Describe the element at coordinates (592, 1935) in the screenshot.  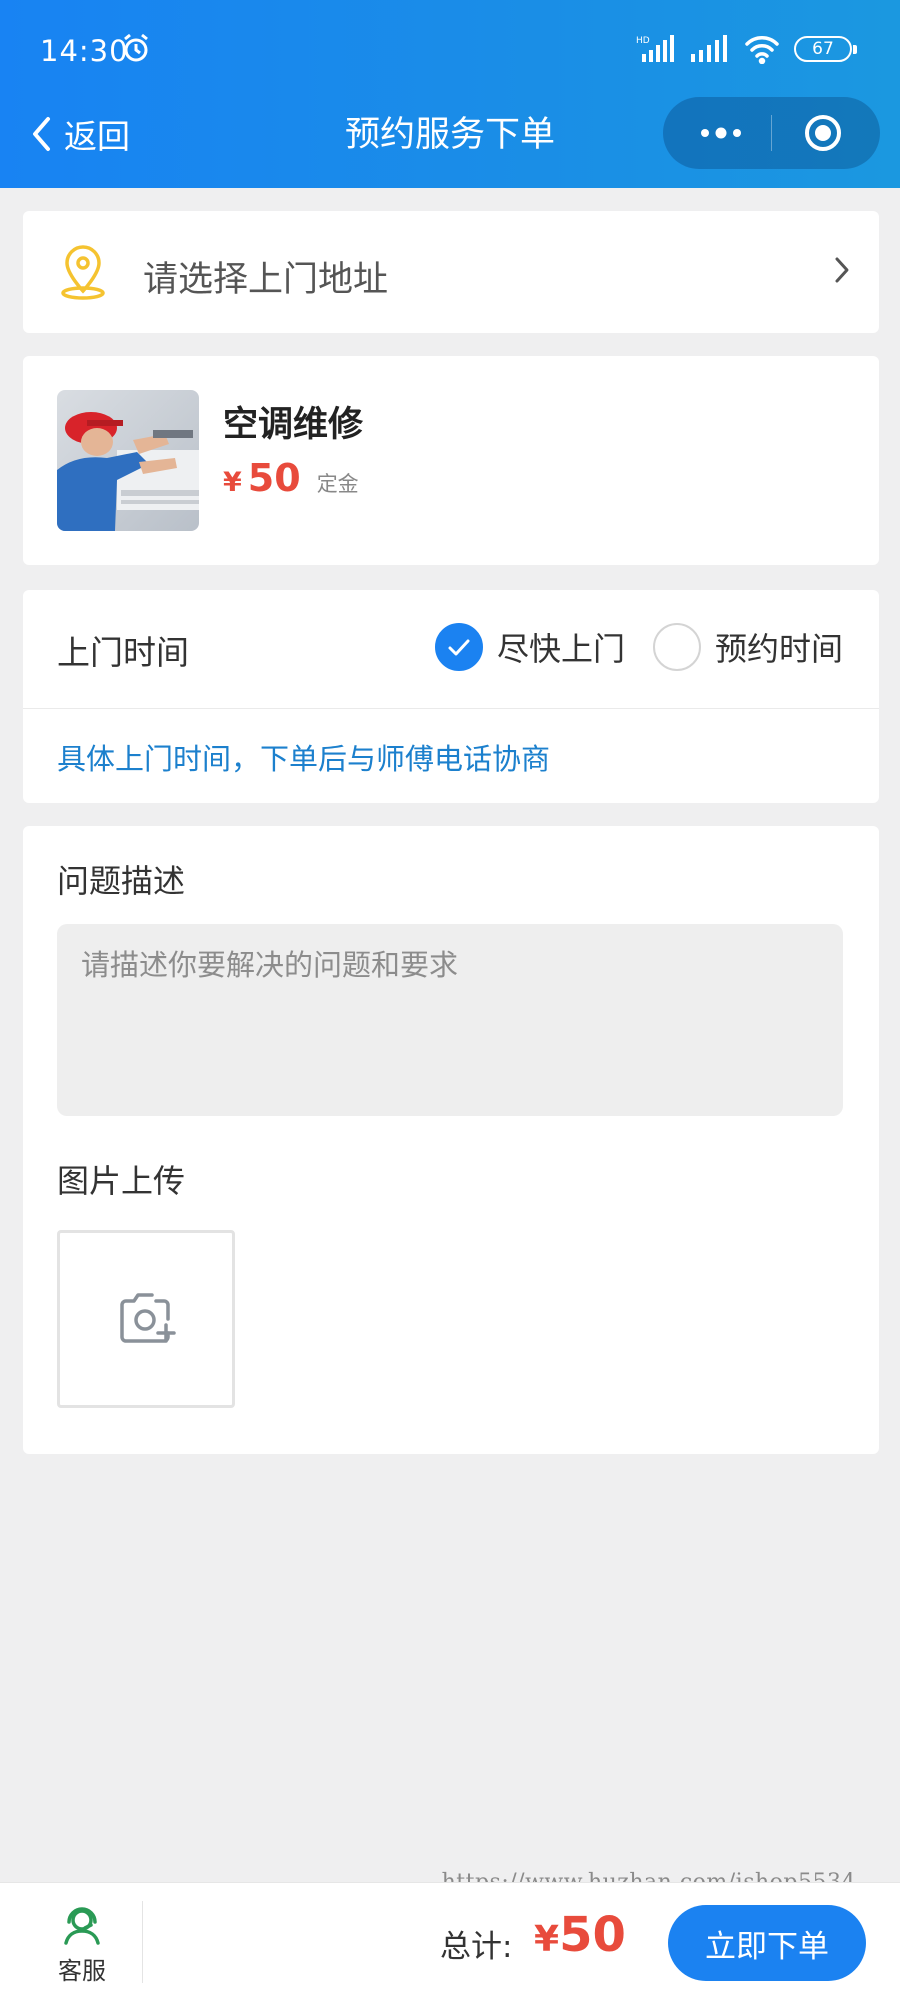
I see `total-value: 50` at that location.